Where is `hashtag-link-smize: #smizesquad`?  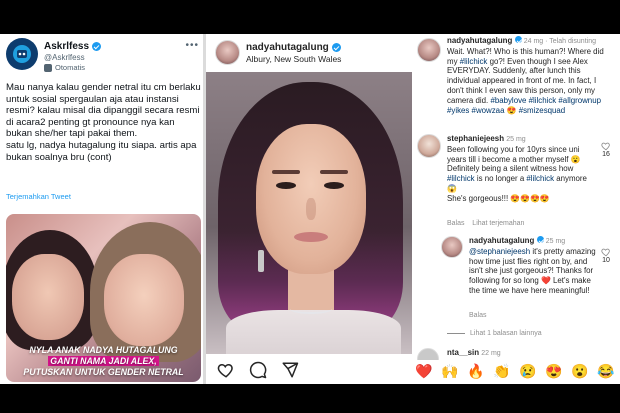 hashtag-link-smize: #smizesquad is located at coordinates (542, 110).